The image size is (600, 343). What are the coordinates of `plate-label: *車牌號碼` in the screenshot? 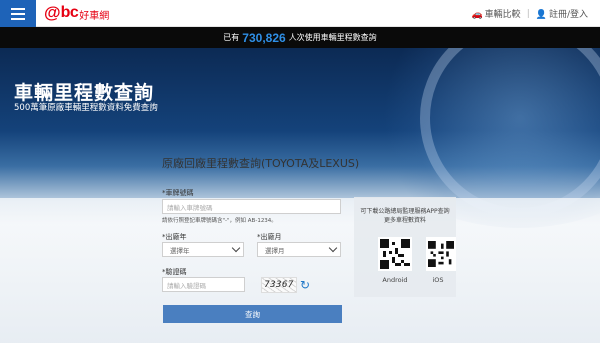 It's located at (178, 193).